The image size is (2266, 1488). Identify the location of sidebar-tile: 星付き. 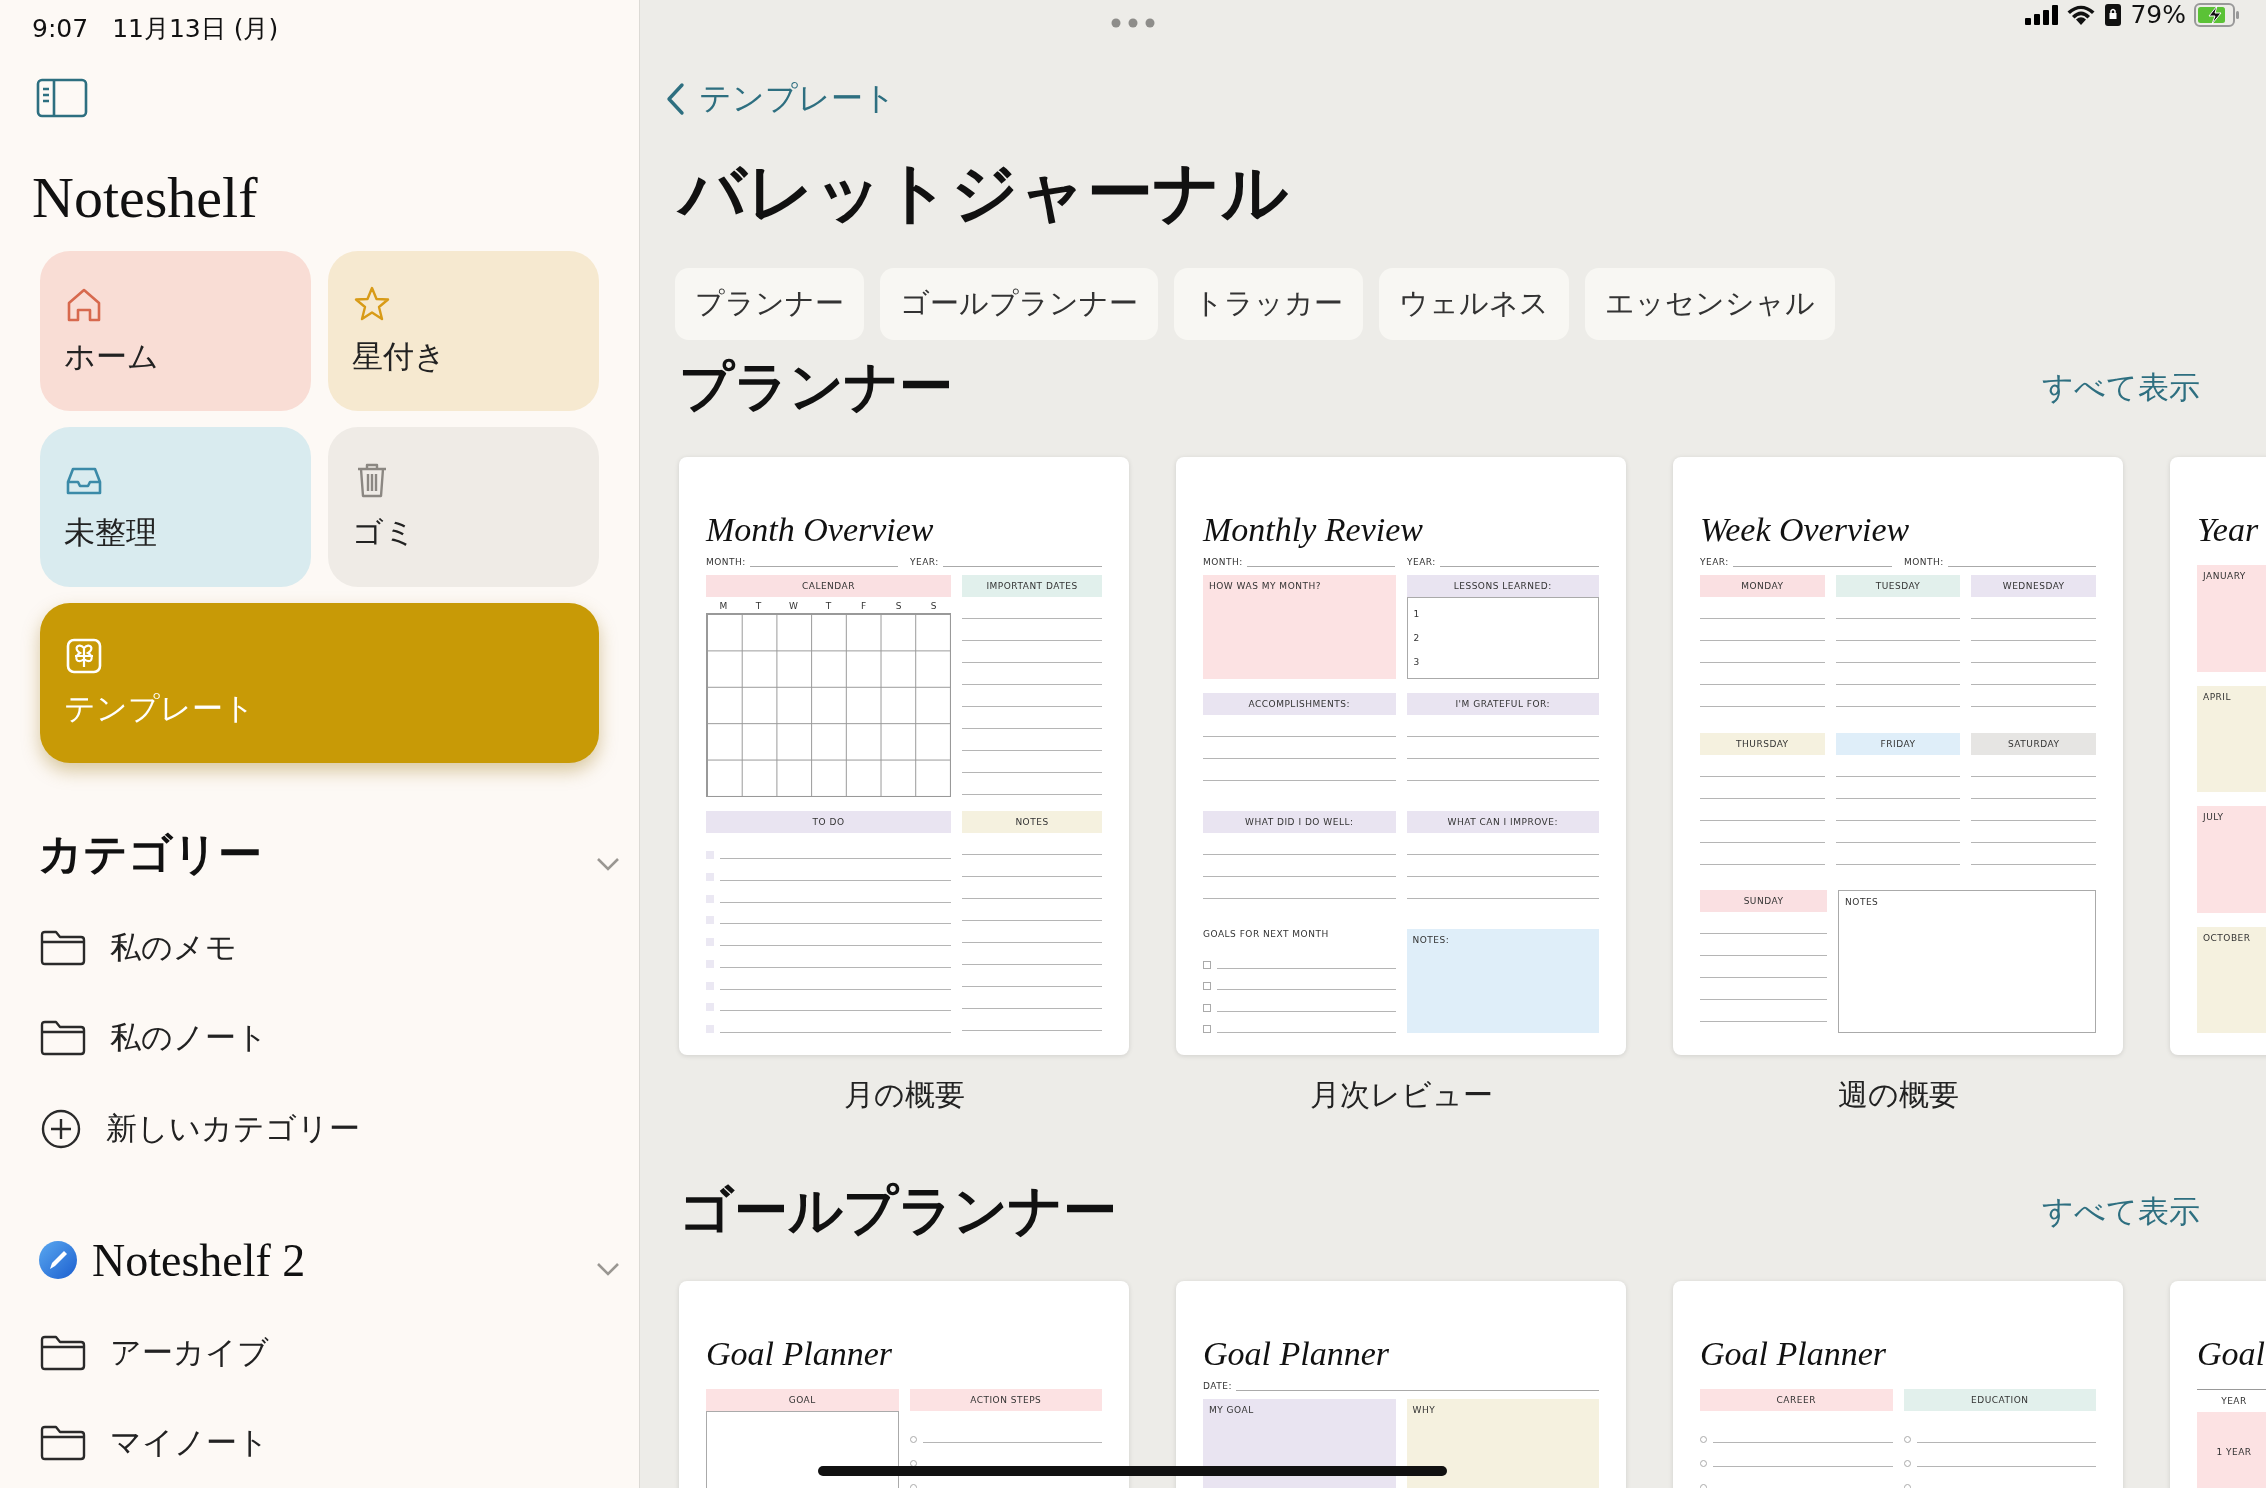
(463, 331).